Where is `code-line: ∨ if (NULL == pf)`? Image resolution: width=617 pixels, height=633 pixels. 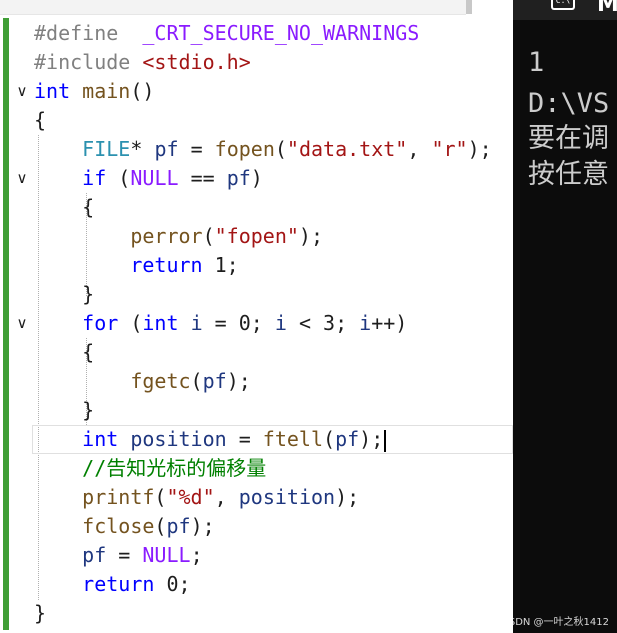
code-line: ∨ if (NULL == pf) is located at coordinates (256, 178).